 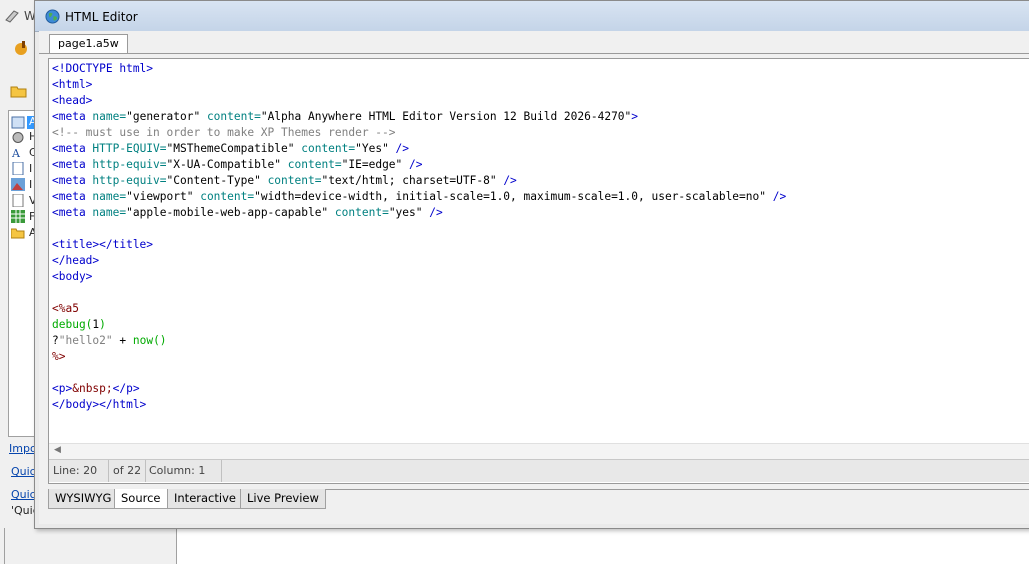 What do you see at coordinates (532, 16) in the screenshot?
I see `editor-titlebar: HTML Editor` at bounding box center [532, 16].